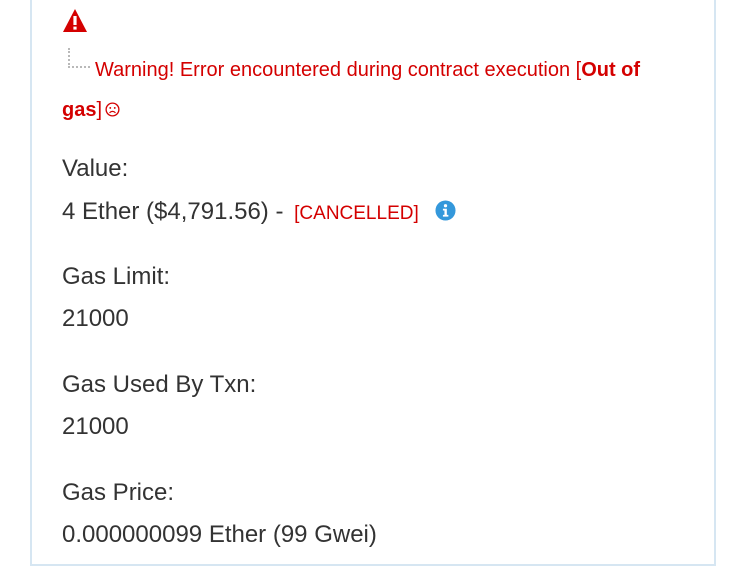  Describe the element at coordinates (95, 426) in the screenshot. I see `gas-used-value: 21000` at that location.